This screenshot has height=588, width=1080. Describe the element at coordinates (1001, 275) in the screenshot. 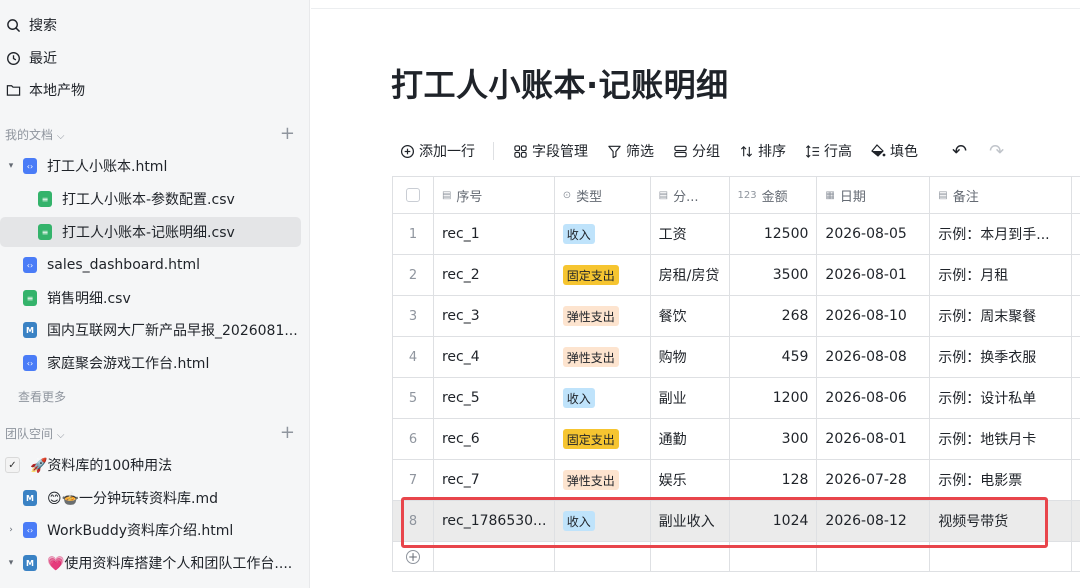

I see `cell-note: 示例：月租` at that location.